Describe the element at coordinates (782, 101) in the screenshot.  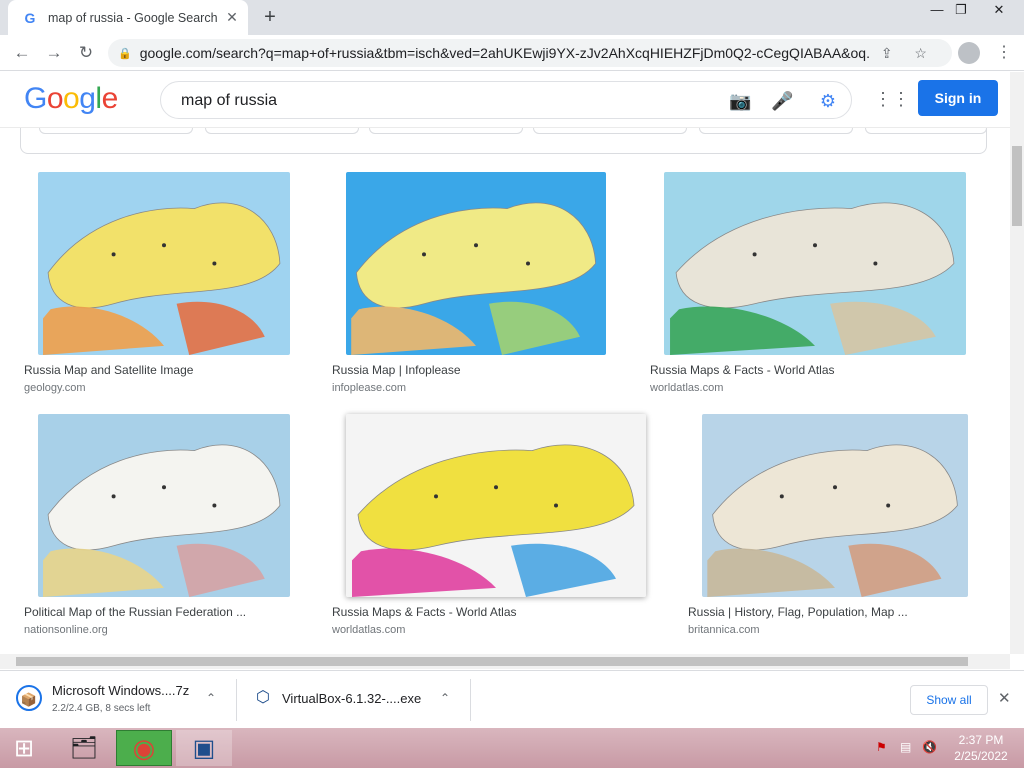
I see `mic-icon: 🎤` at that location.